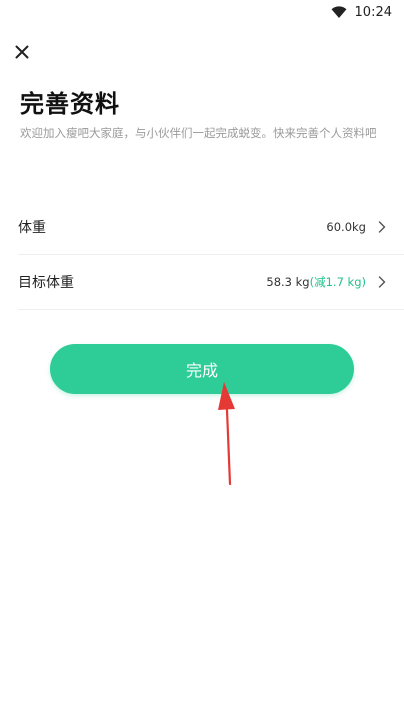 The width and height of the screenshot is (404, 720). What do you see at coordinates (226, 434) in the screenshot?
I see `annotation-arrow` at bounding box center [226, 434].